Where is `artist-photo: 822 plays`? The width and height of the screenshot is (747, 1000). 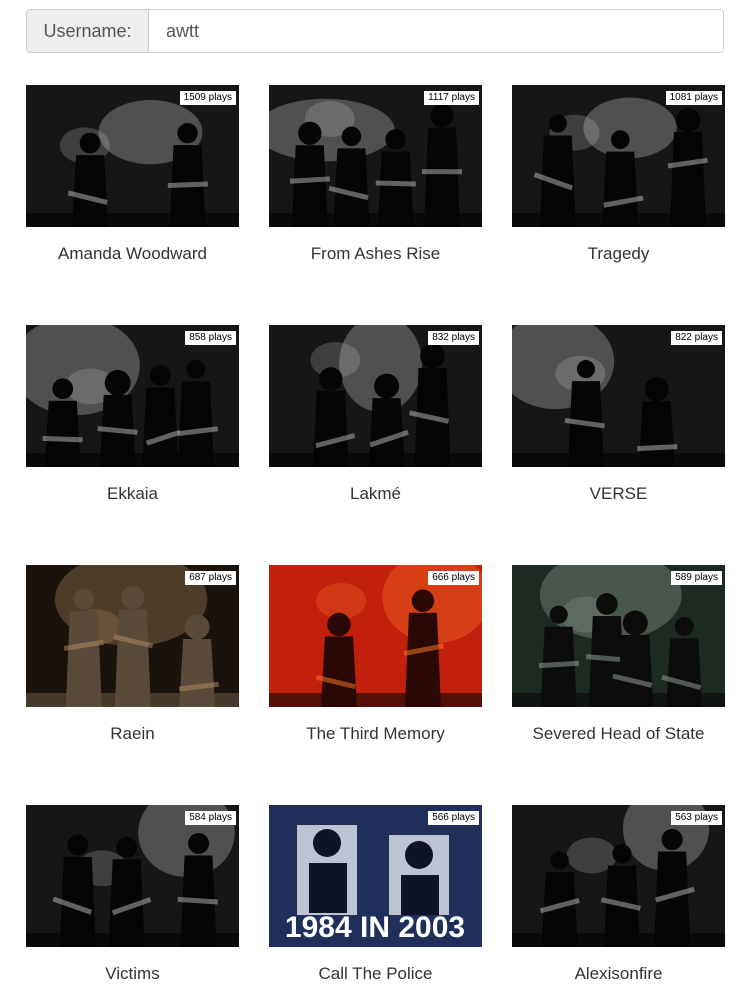
artist-photo: 822 plays is located at coordinates (618, 396).